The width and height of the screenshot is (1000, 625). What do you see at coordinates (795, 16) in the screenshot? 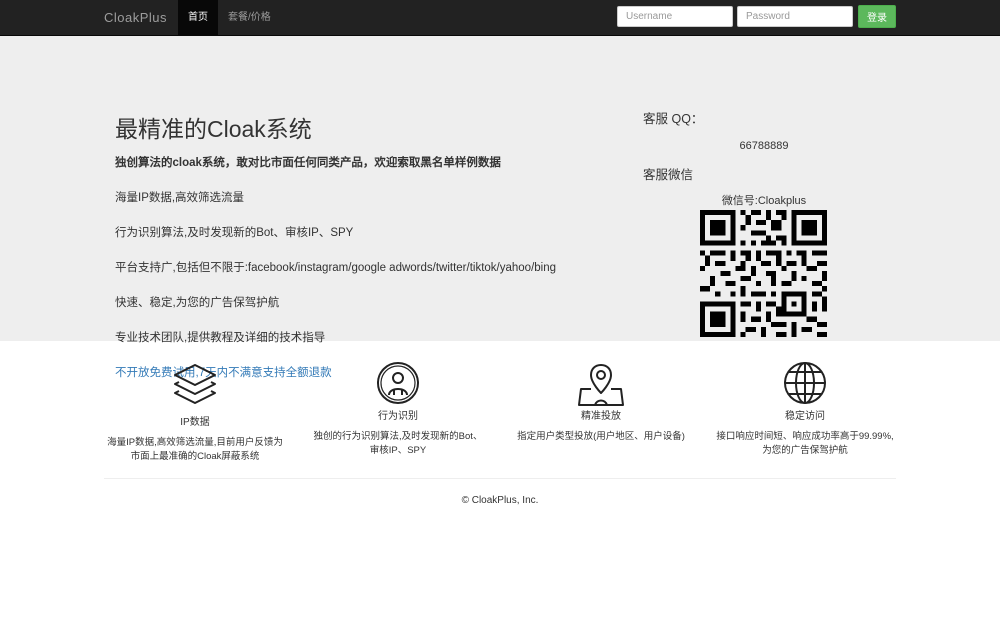
I see `password-input` at bounding box center [795, 16].